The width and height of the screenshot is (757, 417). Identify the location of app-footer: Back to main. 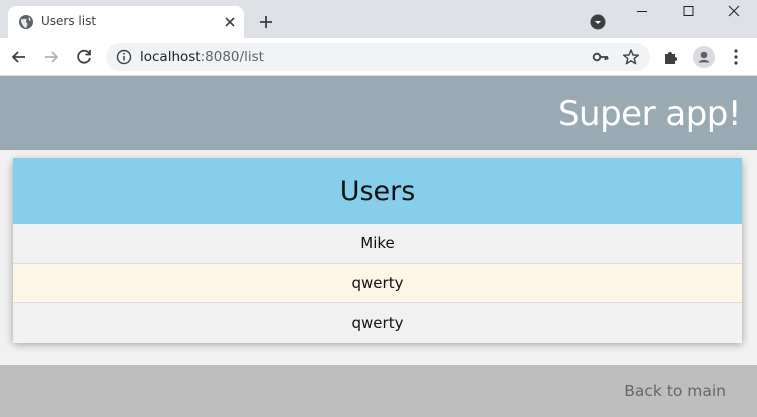
(378, 391).